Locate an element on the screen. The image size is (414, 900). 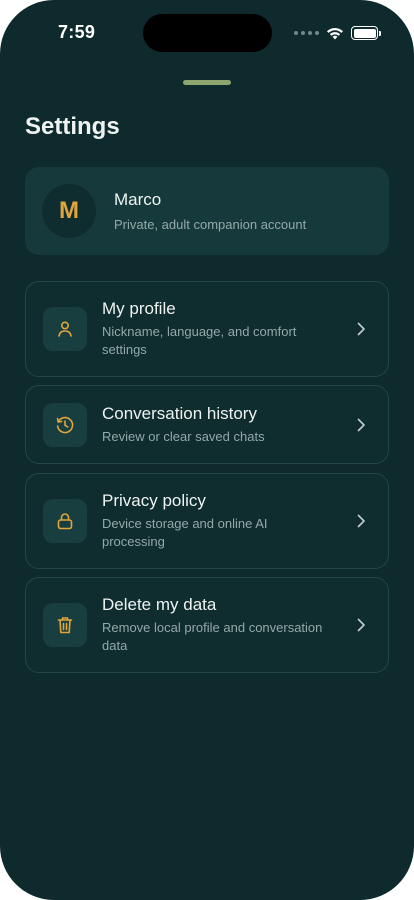
menu-item-title: Privacy policy is located at coordinates (154, 500).